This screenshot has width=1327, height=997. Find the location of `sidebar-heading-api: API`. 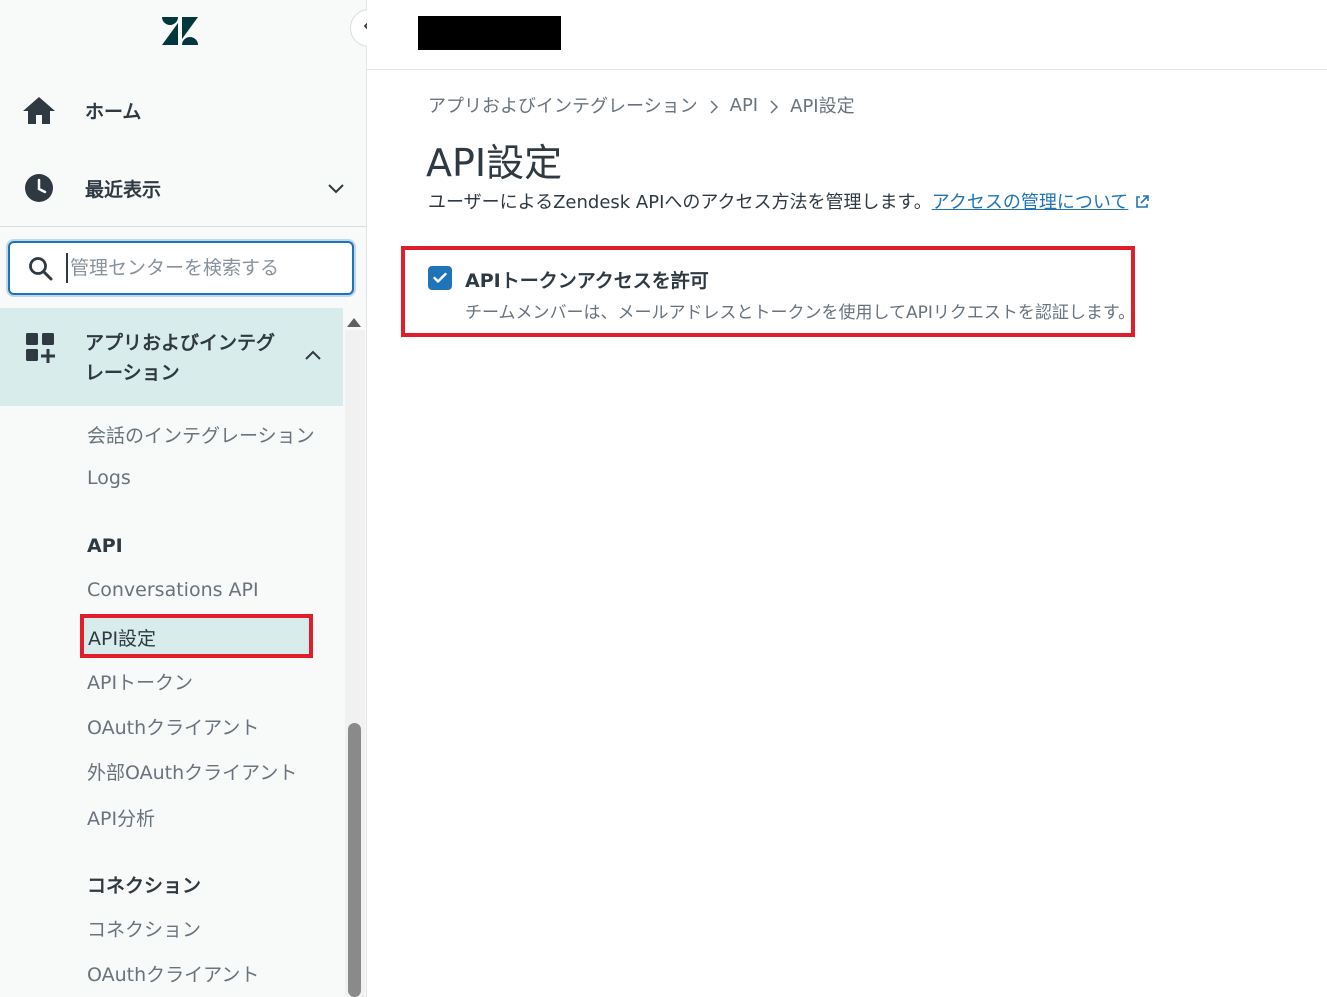

sidebar-heading-api: API is located at coordinates (105, 546).